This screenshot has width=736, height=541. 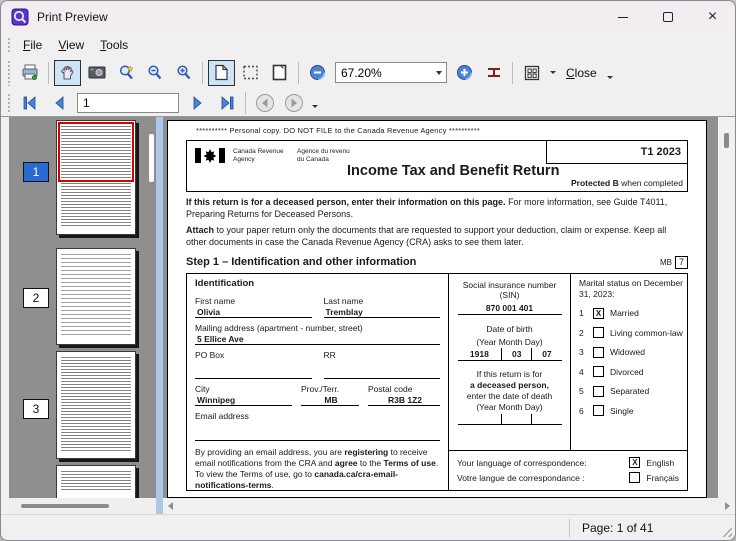 What do you see at coordinates (32, 45) in the screenshot?
I see `menu-file: File` at bounding box center [32, 45].